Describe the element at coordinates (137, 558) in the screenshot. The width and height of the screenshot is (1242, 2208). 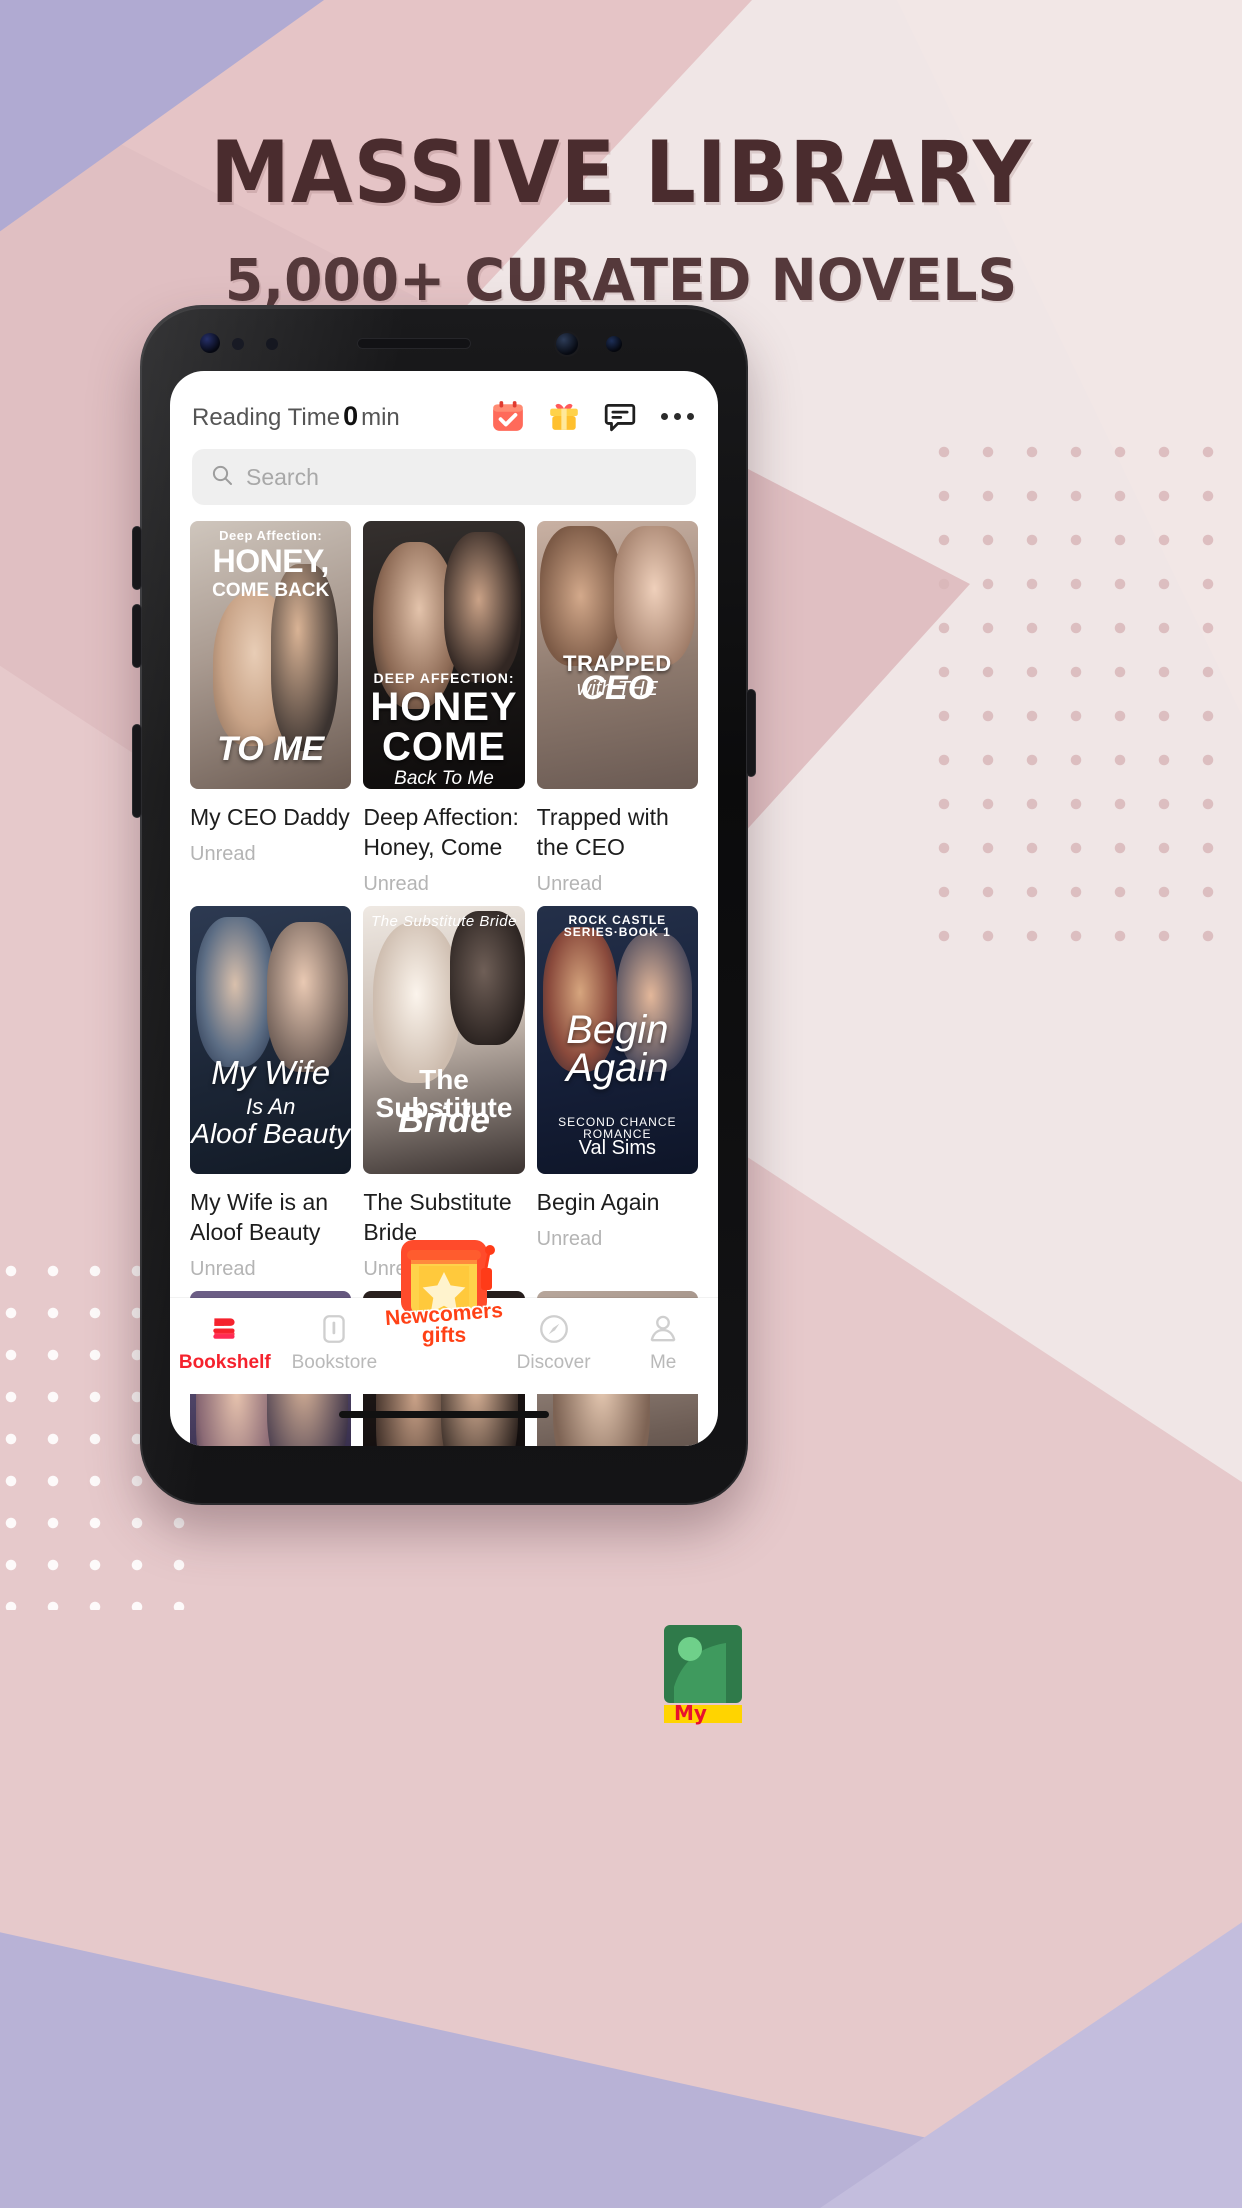
I see `volume-up-button` at that location.